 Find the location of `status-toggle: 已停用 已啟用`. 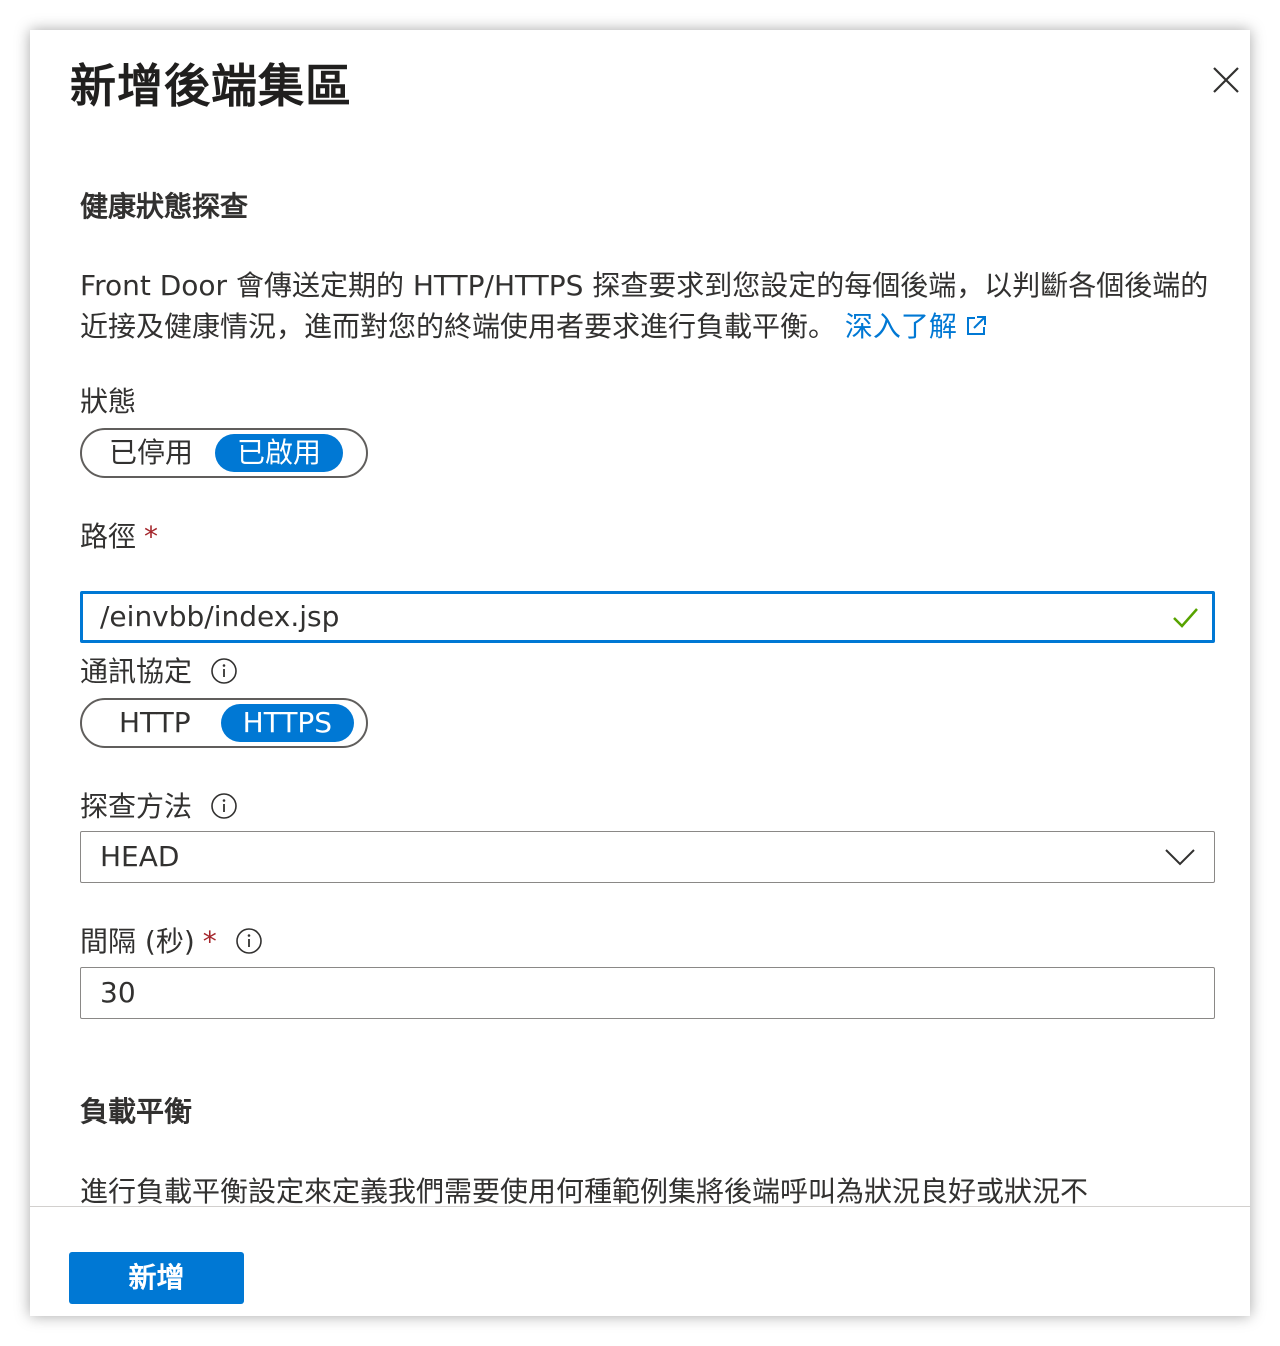

status-toggle: 已停用 已啟用 is located at coordinates (224, 453).